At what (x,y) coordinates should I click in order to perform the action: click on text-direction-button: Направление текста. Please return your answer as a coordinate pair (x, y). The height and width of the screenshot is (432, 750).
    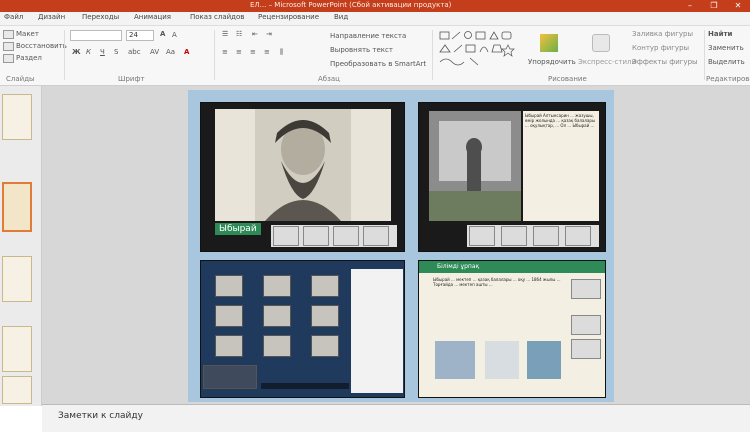
    Looking at the image, I should click on (368, 36).